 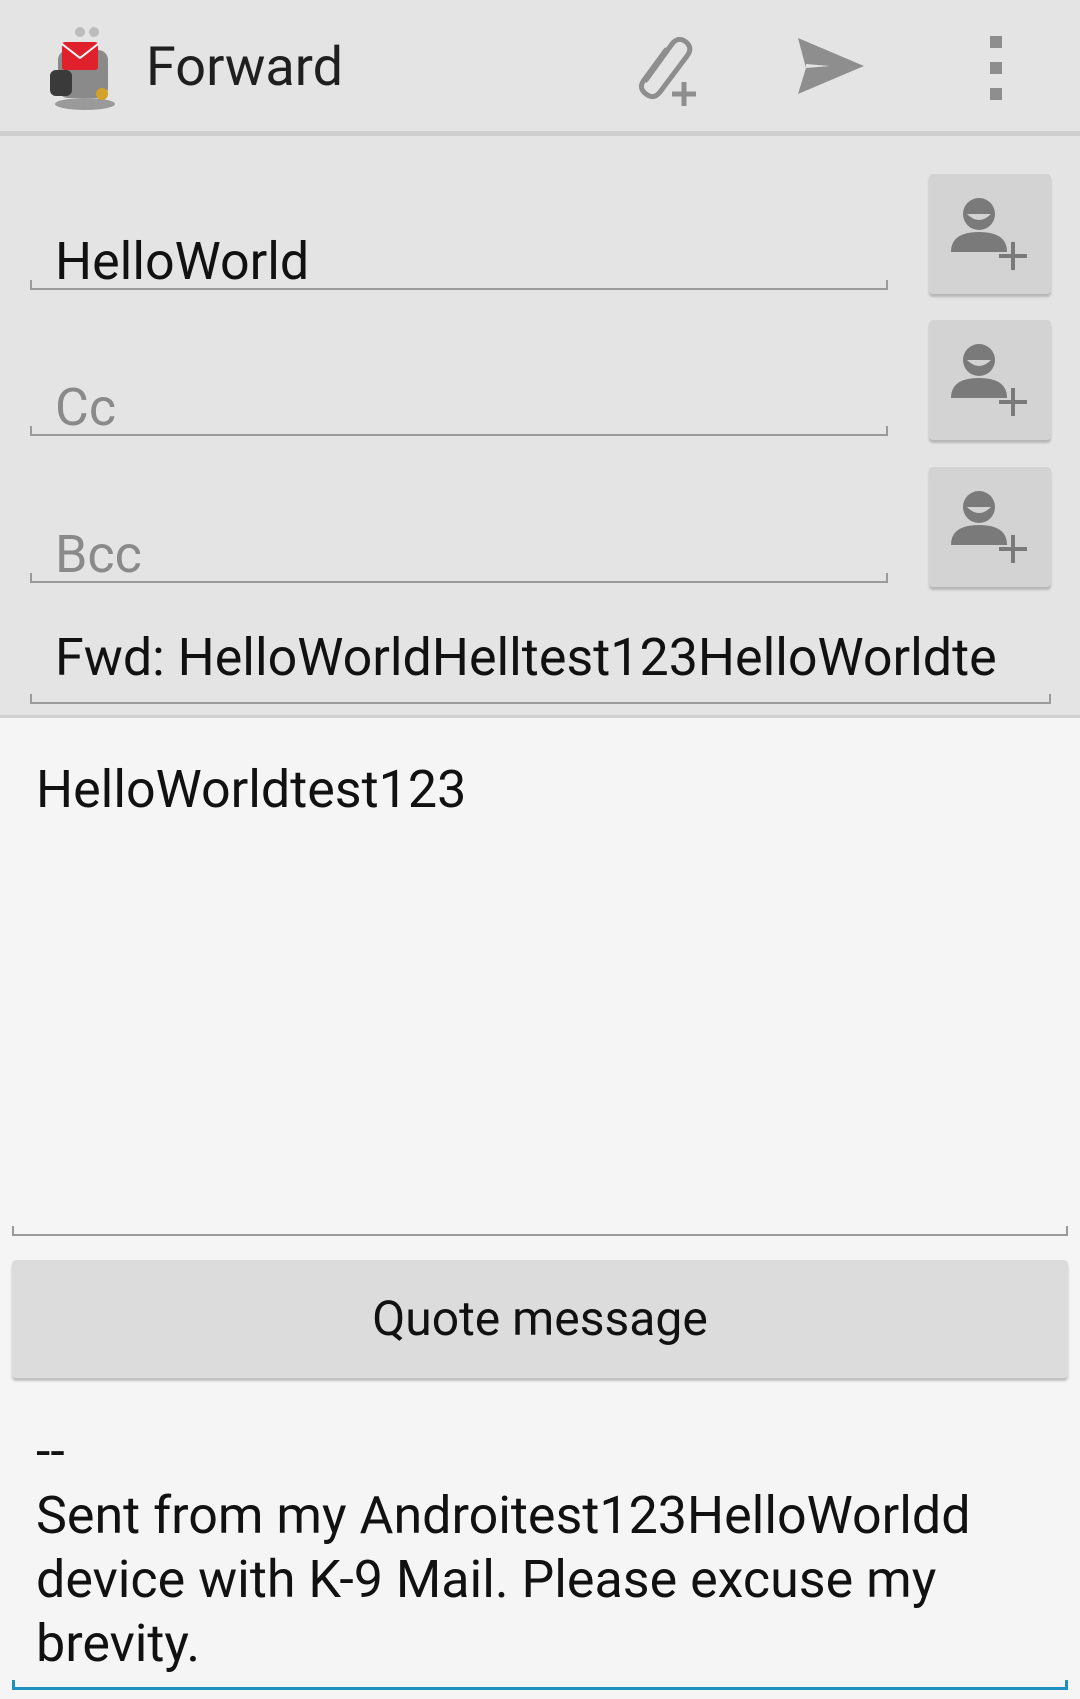 I want to click on subject-field-underline, so click(x=540, y=699).